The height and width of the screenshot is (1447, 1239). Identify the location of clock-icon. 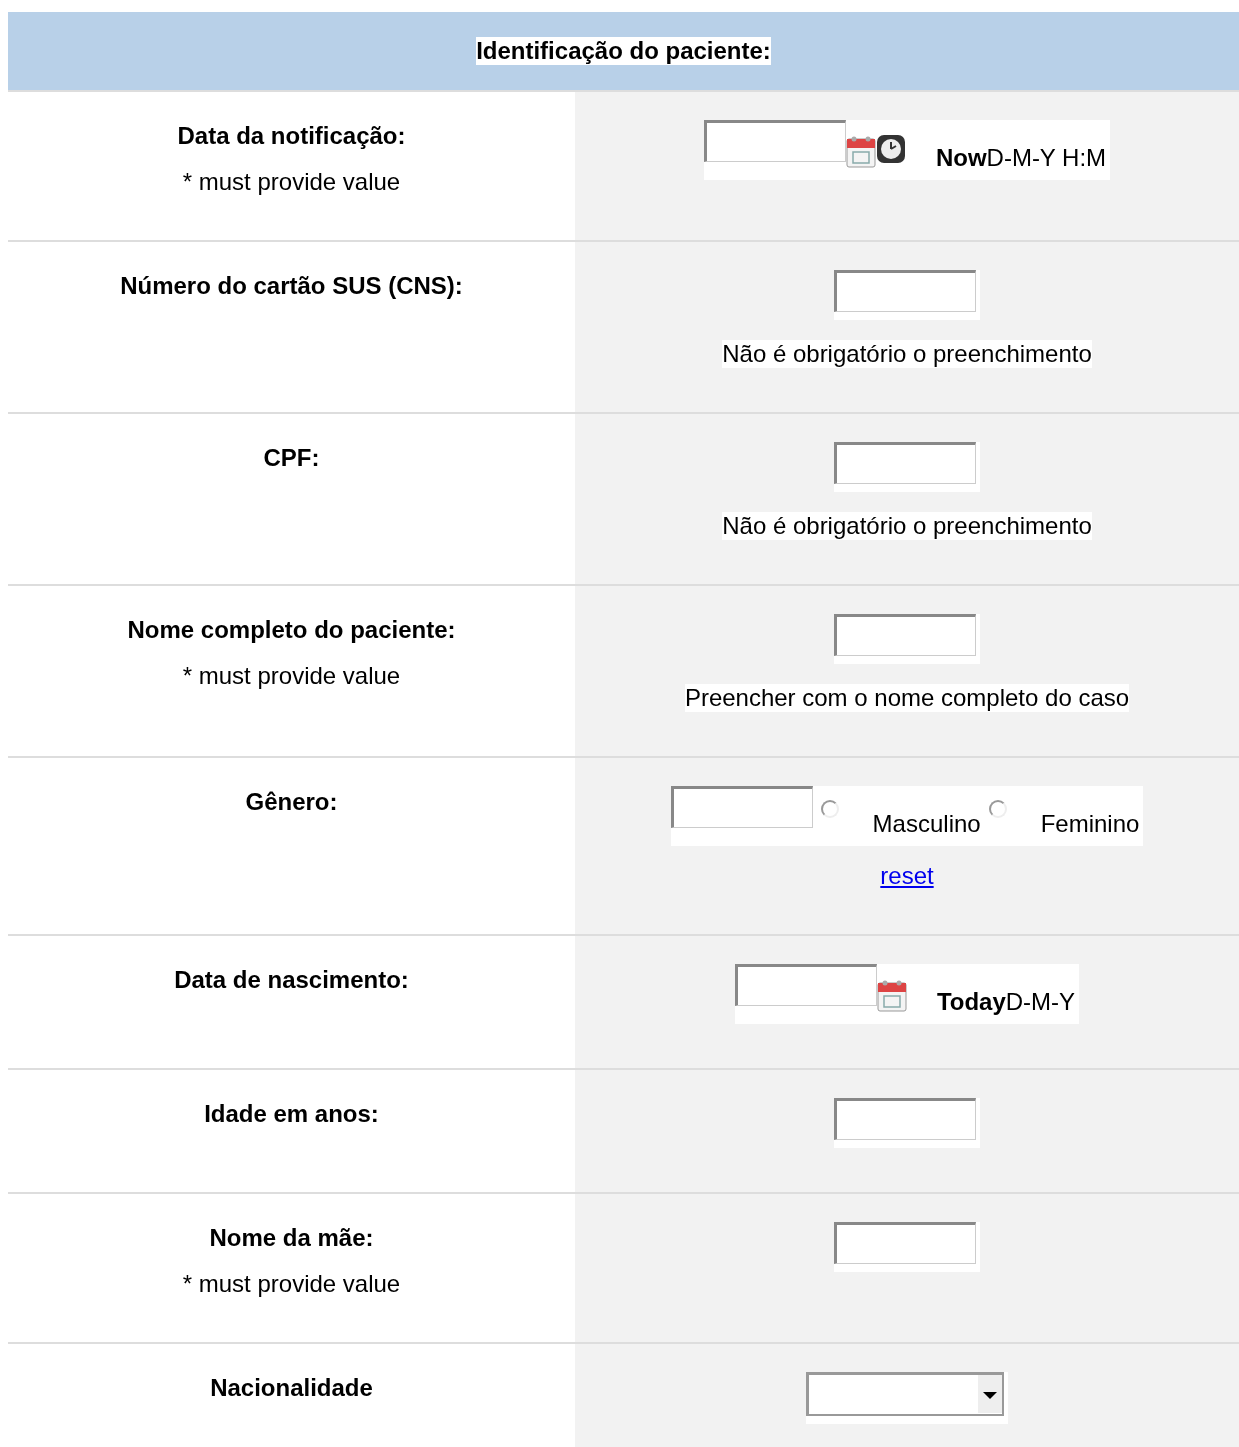
(890, 149).